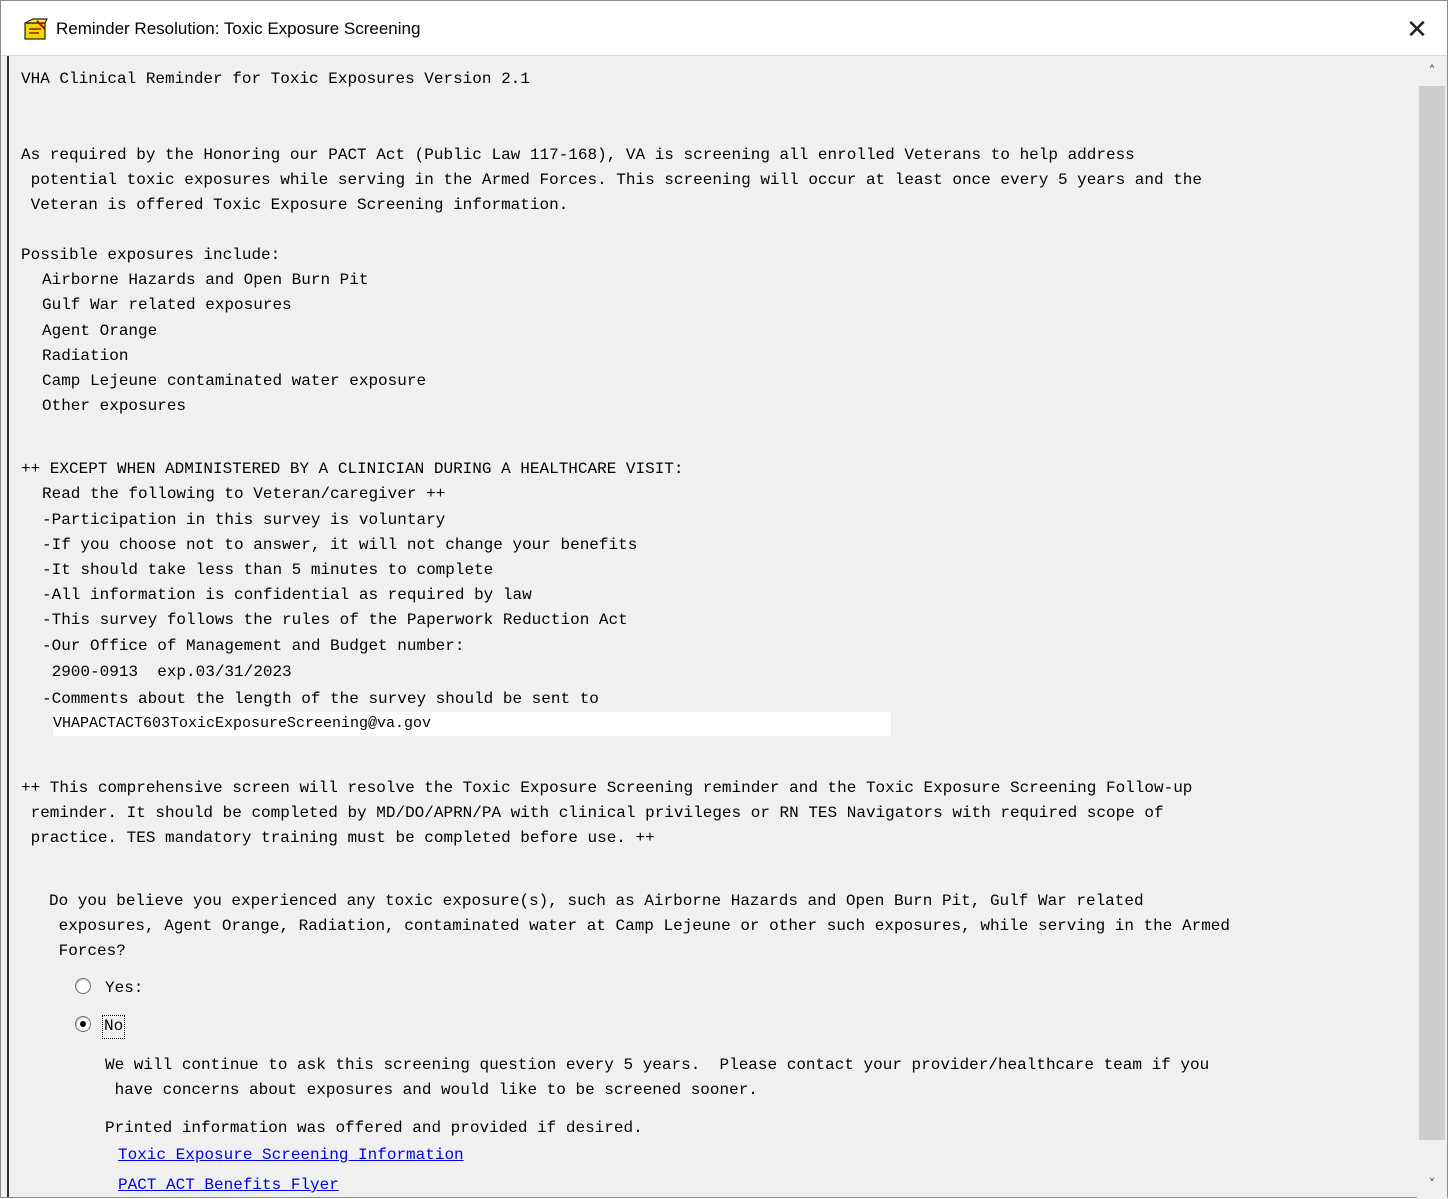  What do you see at coordinates (87, 951) in the screenshot?
I see `question-line: Forces?` at bounding box center [87, 951].